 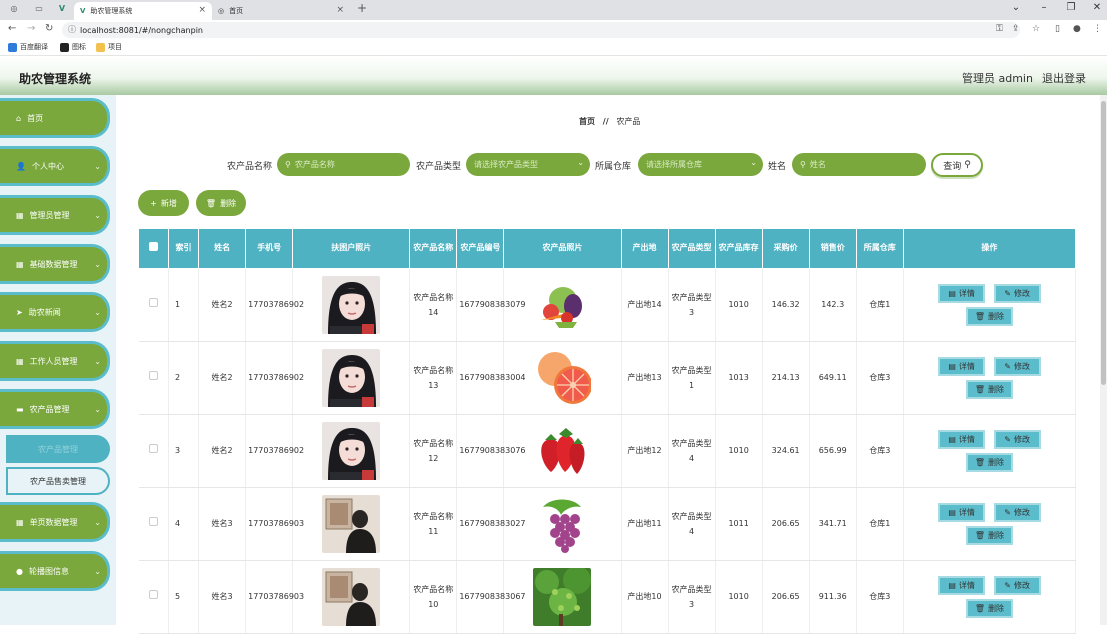 What do you see at coordinates (55, 118) in the screenshot?
I see `sidebar-item-home: ⌂ 首页` at bounding box center [55, 118].